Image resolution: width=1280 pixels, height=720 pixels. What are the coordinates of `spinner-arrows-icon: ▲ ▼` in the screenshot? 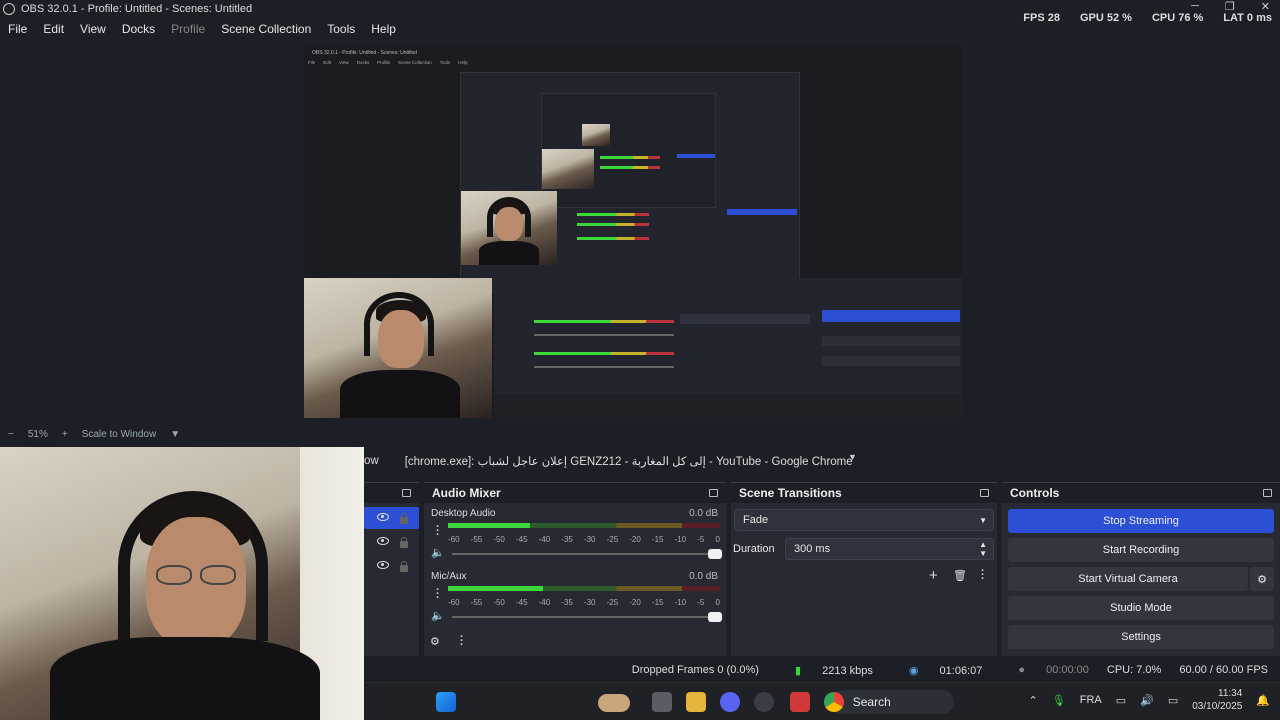 It's located at (983, 549).